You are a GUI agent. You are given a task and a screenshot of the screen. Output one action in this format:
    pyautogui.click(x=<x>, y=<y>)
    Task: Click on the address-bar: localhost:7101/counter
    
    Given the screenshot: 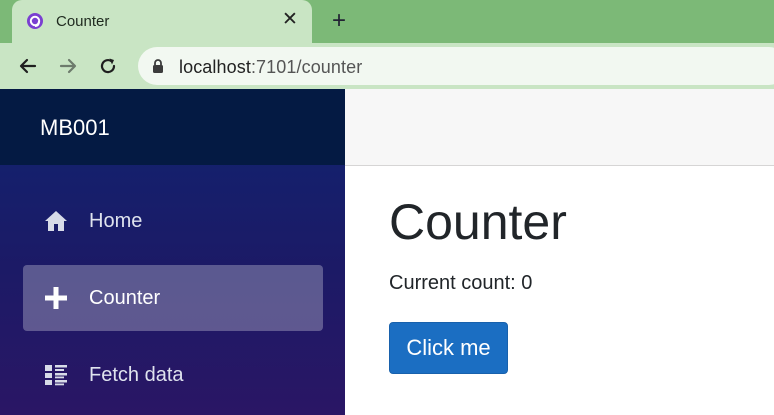 What is the action you would take?
    pyautogui.click(x=456, y=66)
    